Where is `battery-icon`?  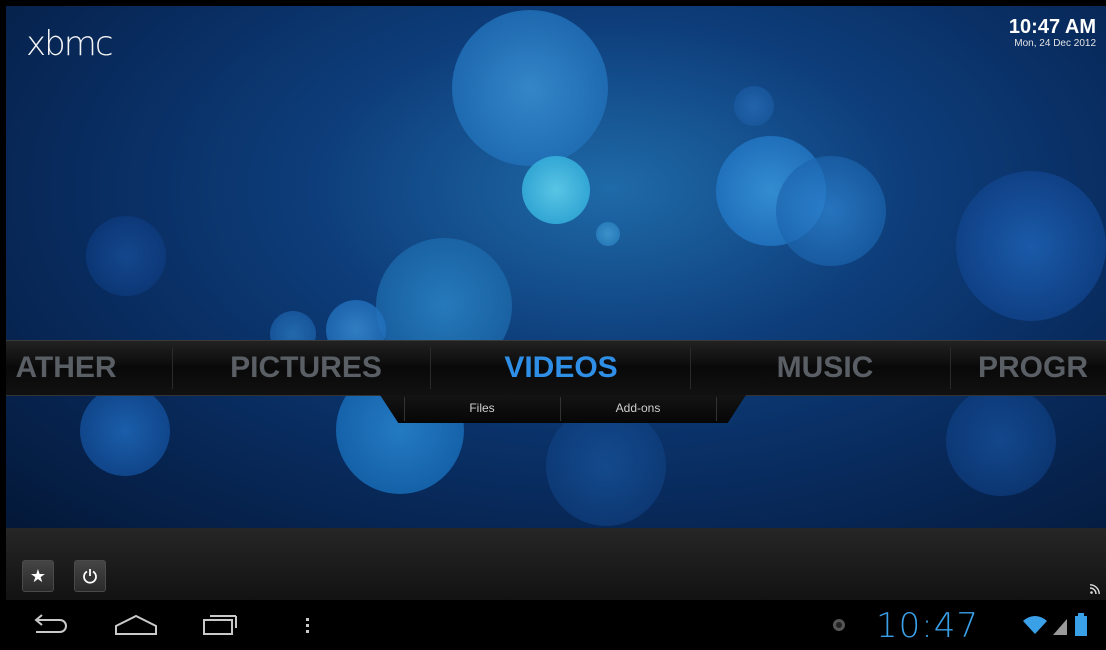
battery-icon is located at coordinates (1081, 627).